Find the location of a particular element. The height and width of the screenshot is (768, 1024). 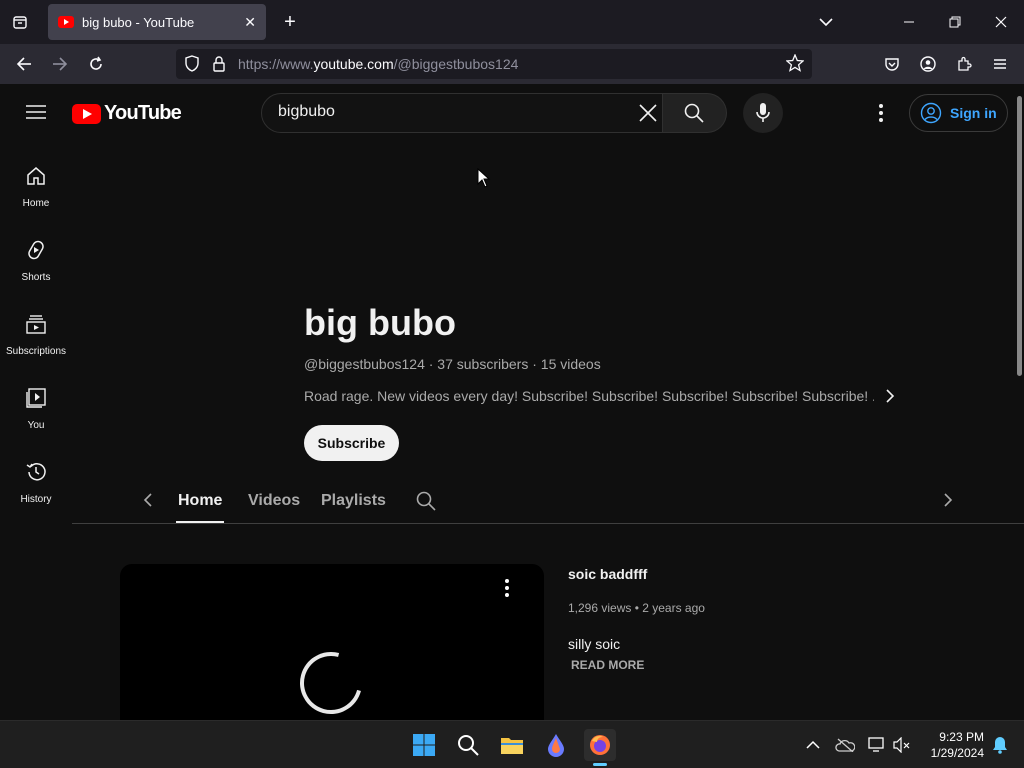

sidebar-item-subscriptions: Subscriptions is located at coordinates (36, 335).